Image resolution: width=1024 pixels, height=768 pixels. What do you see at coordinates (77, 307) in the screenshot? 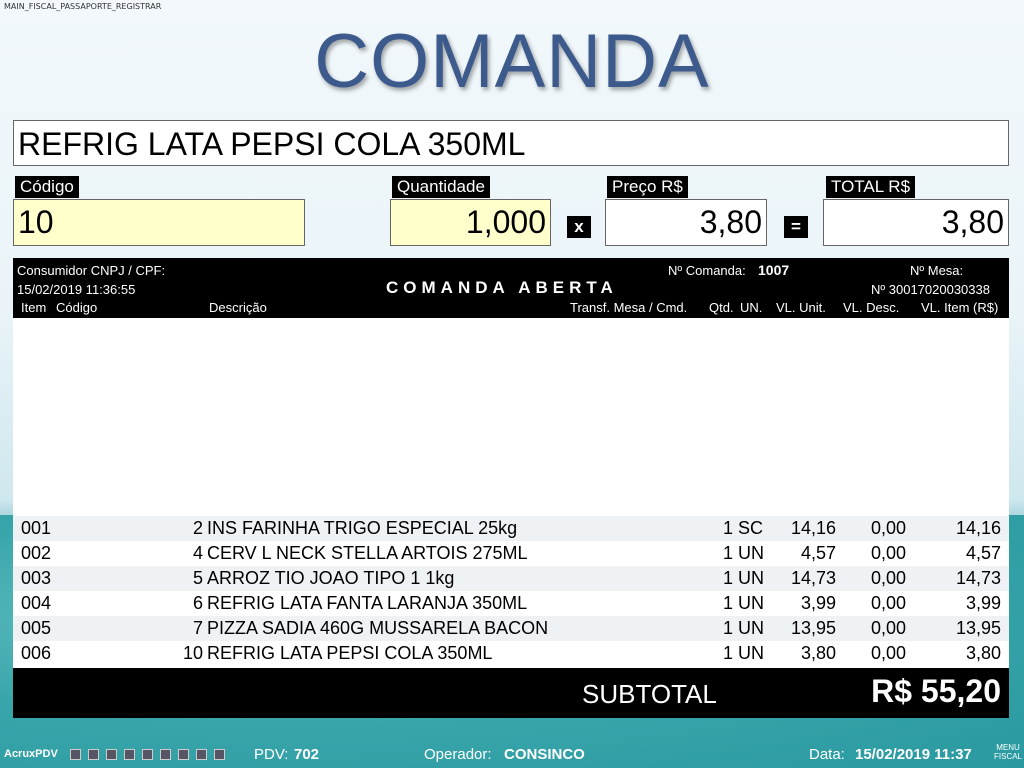
I see `col-codigo: Código` at bounding box center [77, 307].